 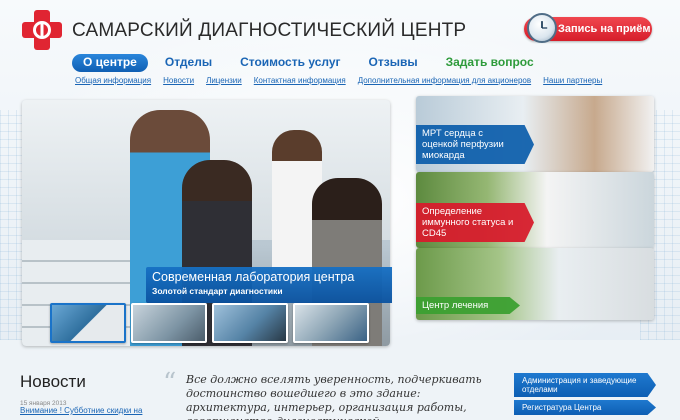 What do you see at coordinates (585, 407) in the screenshot?
I see `side-menu-item-registry: Регистратура Центра` at bounding box center [585, 407].